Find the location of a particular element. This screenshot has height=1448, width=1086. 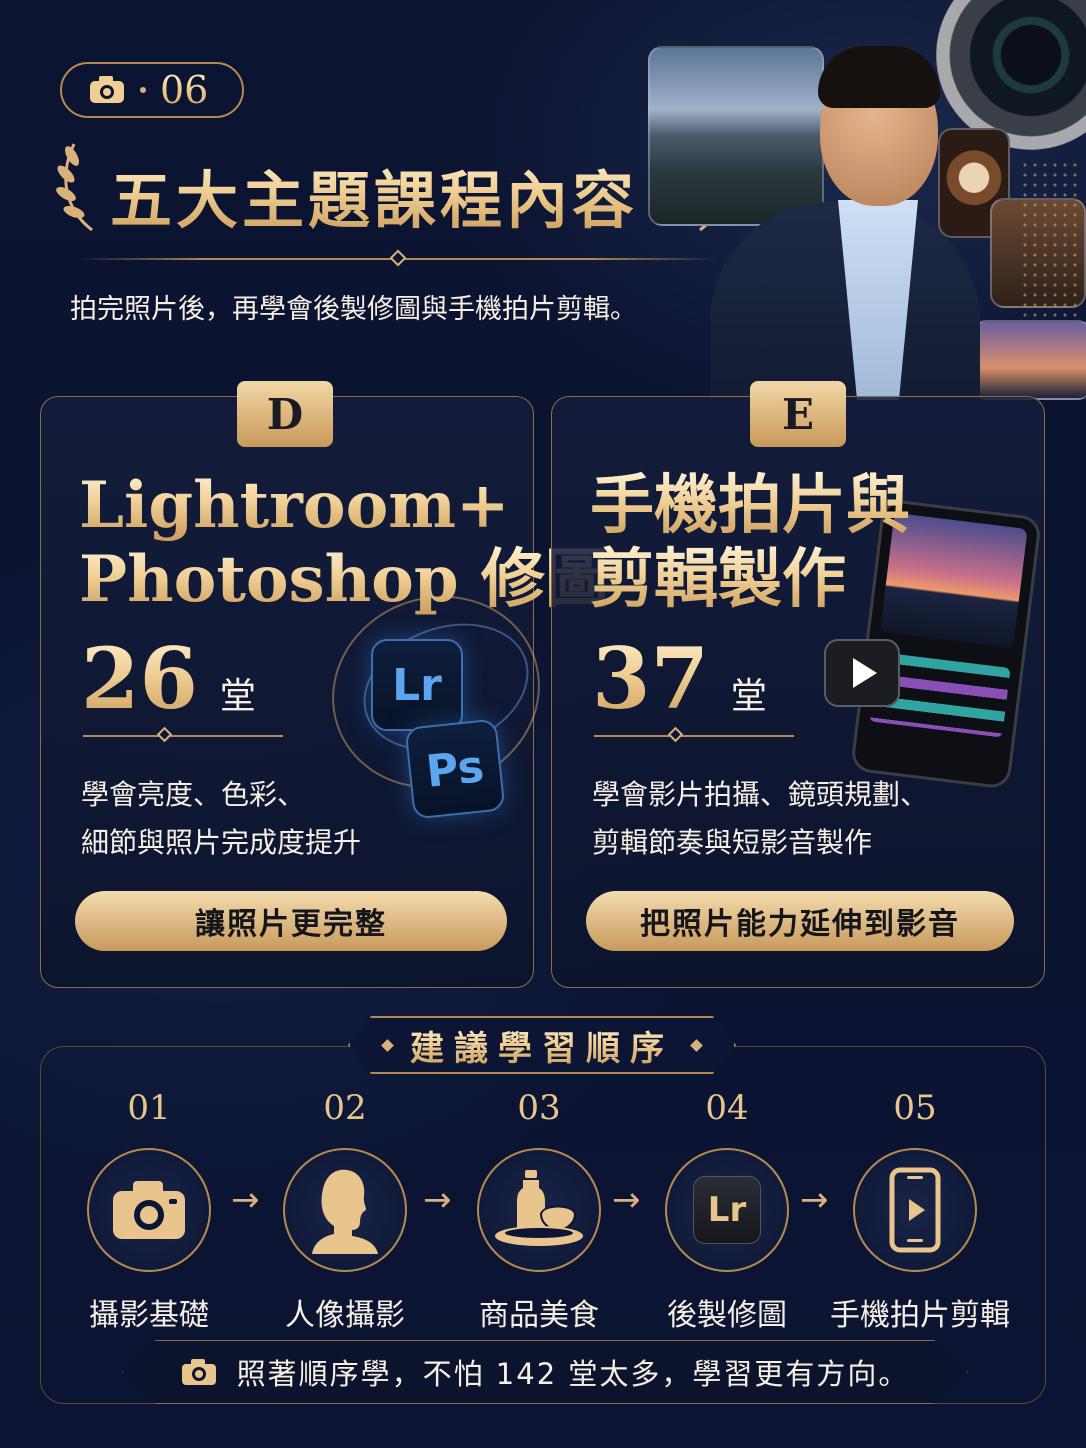

card-description-line2: 剪輯節奏與短影音製作 is located at coordinates (732, 842).